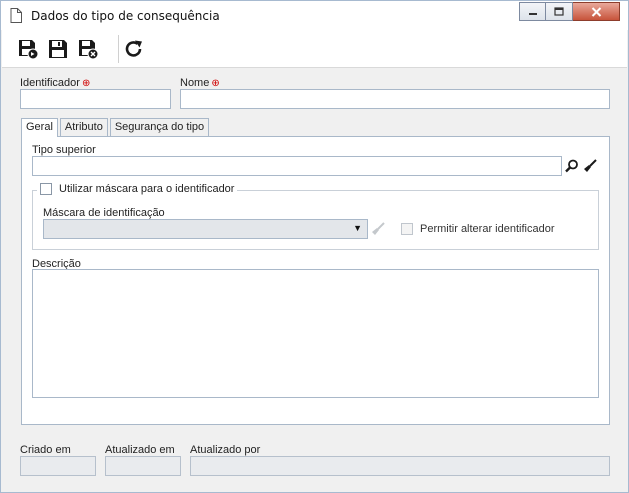 This screenshot has height=493, width=629. I want to click on minimize-button, so click(532, 11).